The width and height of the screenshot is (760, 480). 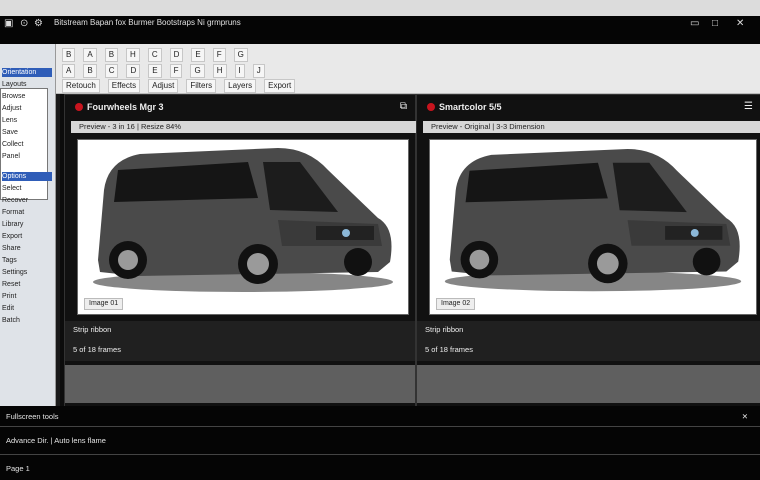 I want to click on ribbon-tab: Layers, so click(x=240, y=86).